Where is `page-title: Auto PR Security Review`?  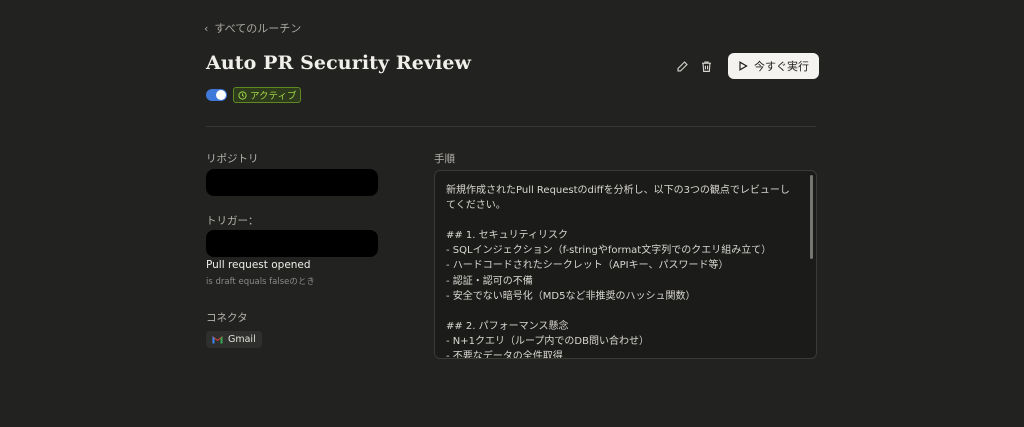 page-title: Auto PR Security Review is located at coordinates (339, 63).